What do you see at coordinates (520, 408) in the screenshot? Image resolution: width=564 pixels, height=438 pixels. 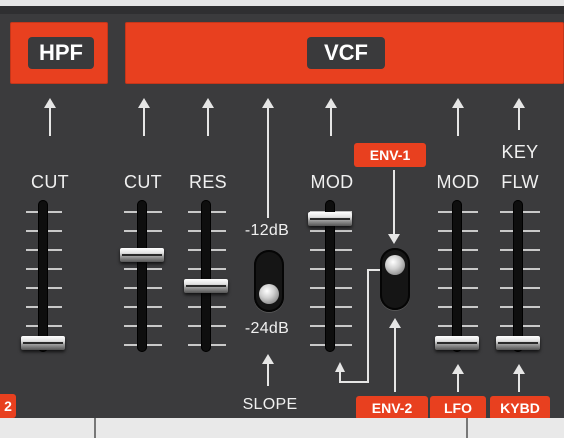 I see `kybd-tag: KYBD` at bounding box center [520, 408].